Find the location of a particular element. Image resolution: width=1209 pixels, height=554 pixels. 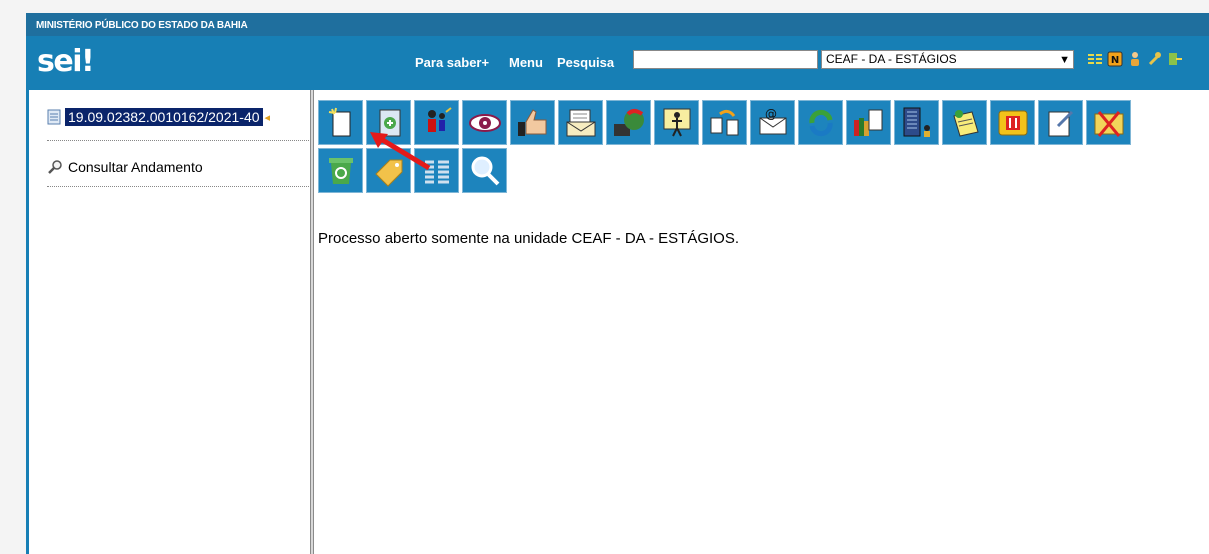

annotation-icon is located at coordinates (966, 123).